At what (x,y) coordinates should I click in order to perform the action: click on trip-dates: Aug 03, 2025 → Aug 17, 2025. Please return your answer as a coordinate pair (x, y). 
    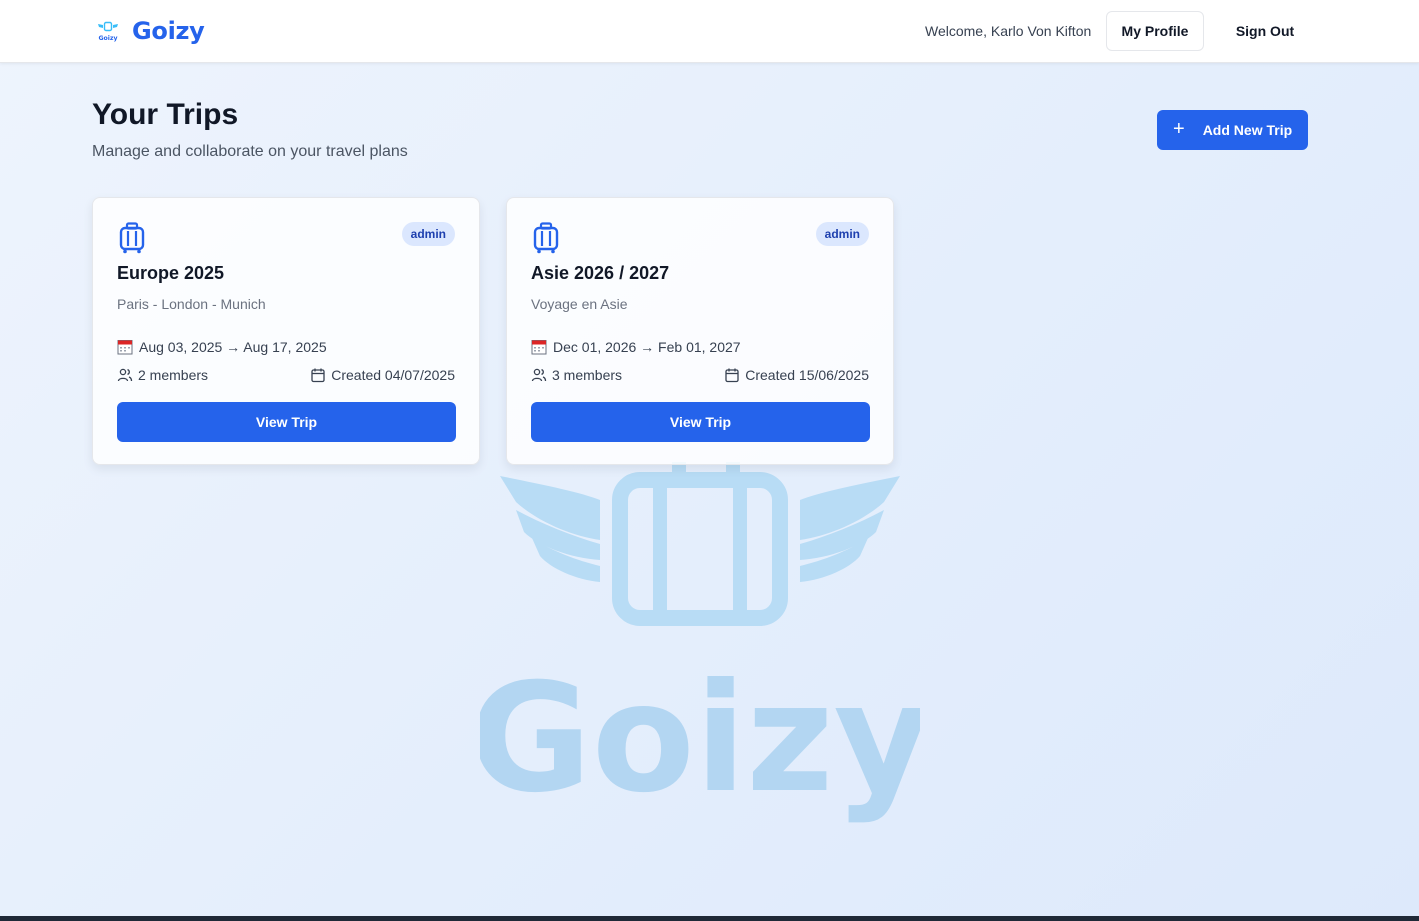
    Looking at the image, I should click on (222, 347).